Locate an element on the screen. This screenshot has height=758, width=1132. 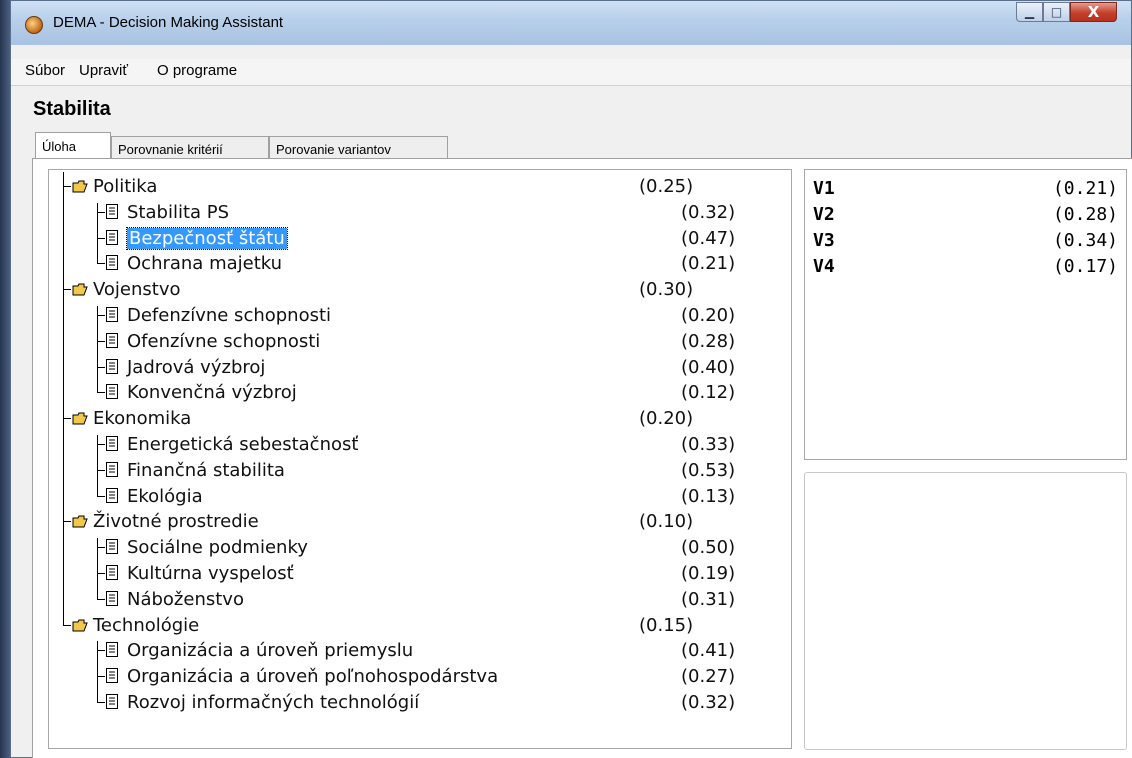
title-bar: DEMA - Decision Making Assistant ▁ □ X is located at coordinates (571, 23).